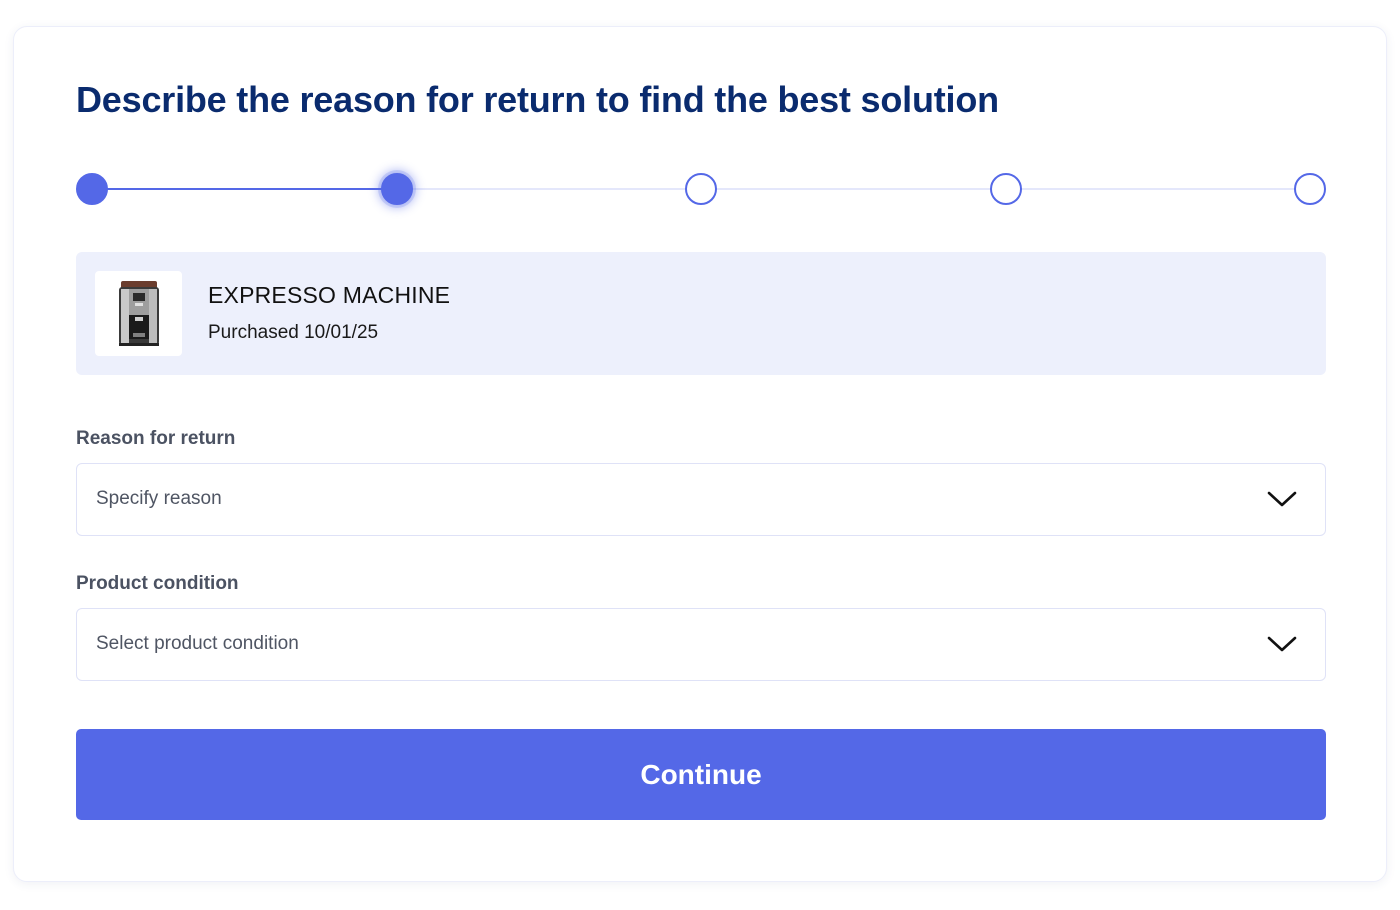  What do you see at coordinates (293, 332) in the screenshot?
I see `purchase-date: Purchased 10/01/25` at bounding box center [293, 332].